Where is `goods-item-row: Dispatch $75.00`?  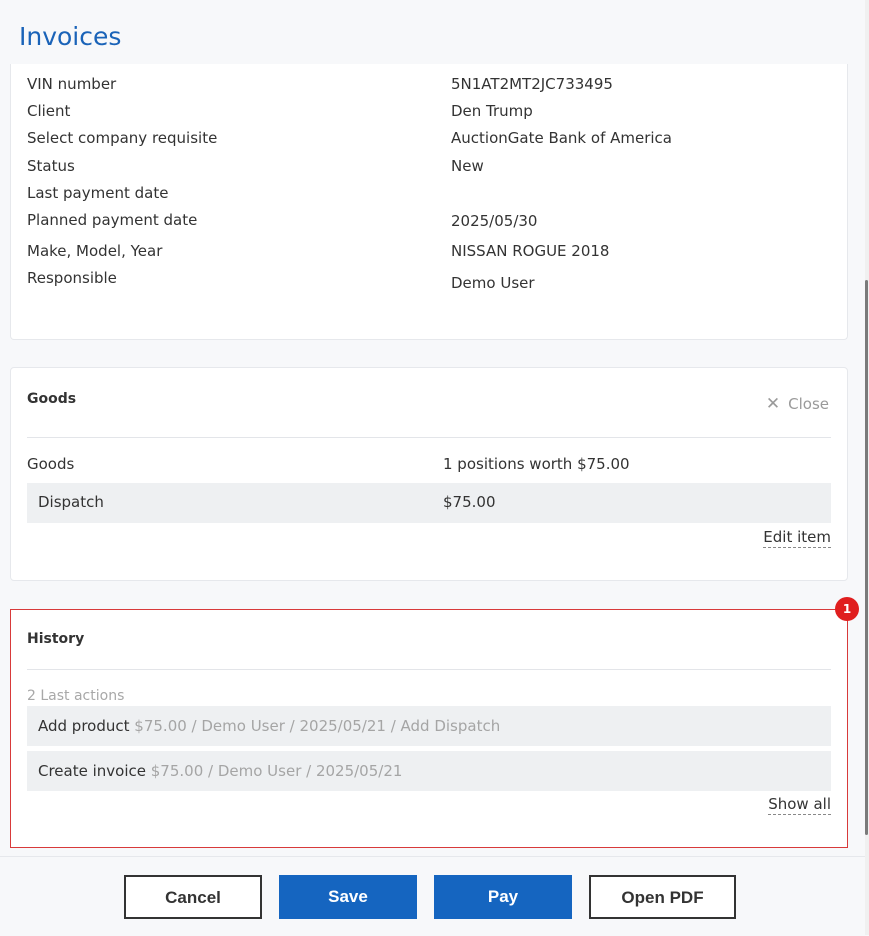
goods-item-row: Dispatch $75.00 is located at coordinates (429, 503).